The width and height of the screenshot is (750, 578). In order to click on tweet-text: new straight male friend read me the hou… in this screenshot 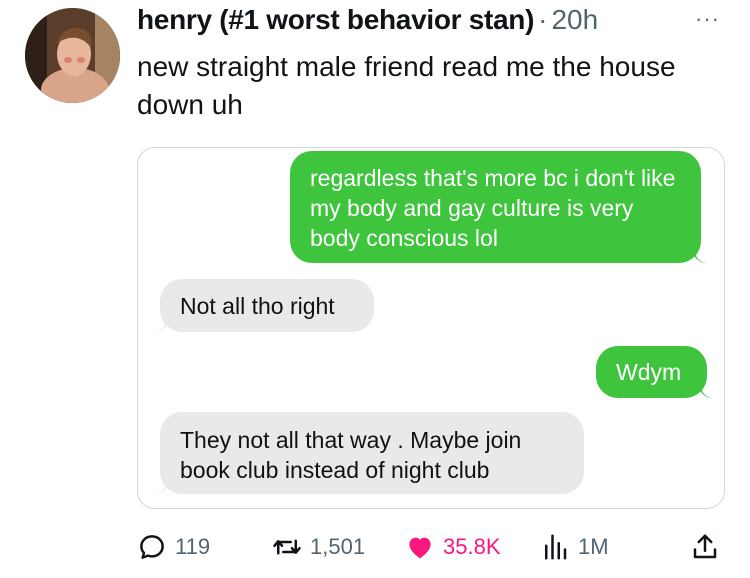, I will do `click(406, 85)`.